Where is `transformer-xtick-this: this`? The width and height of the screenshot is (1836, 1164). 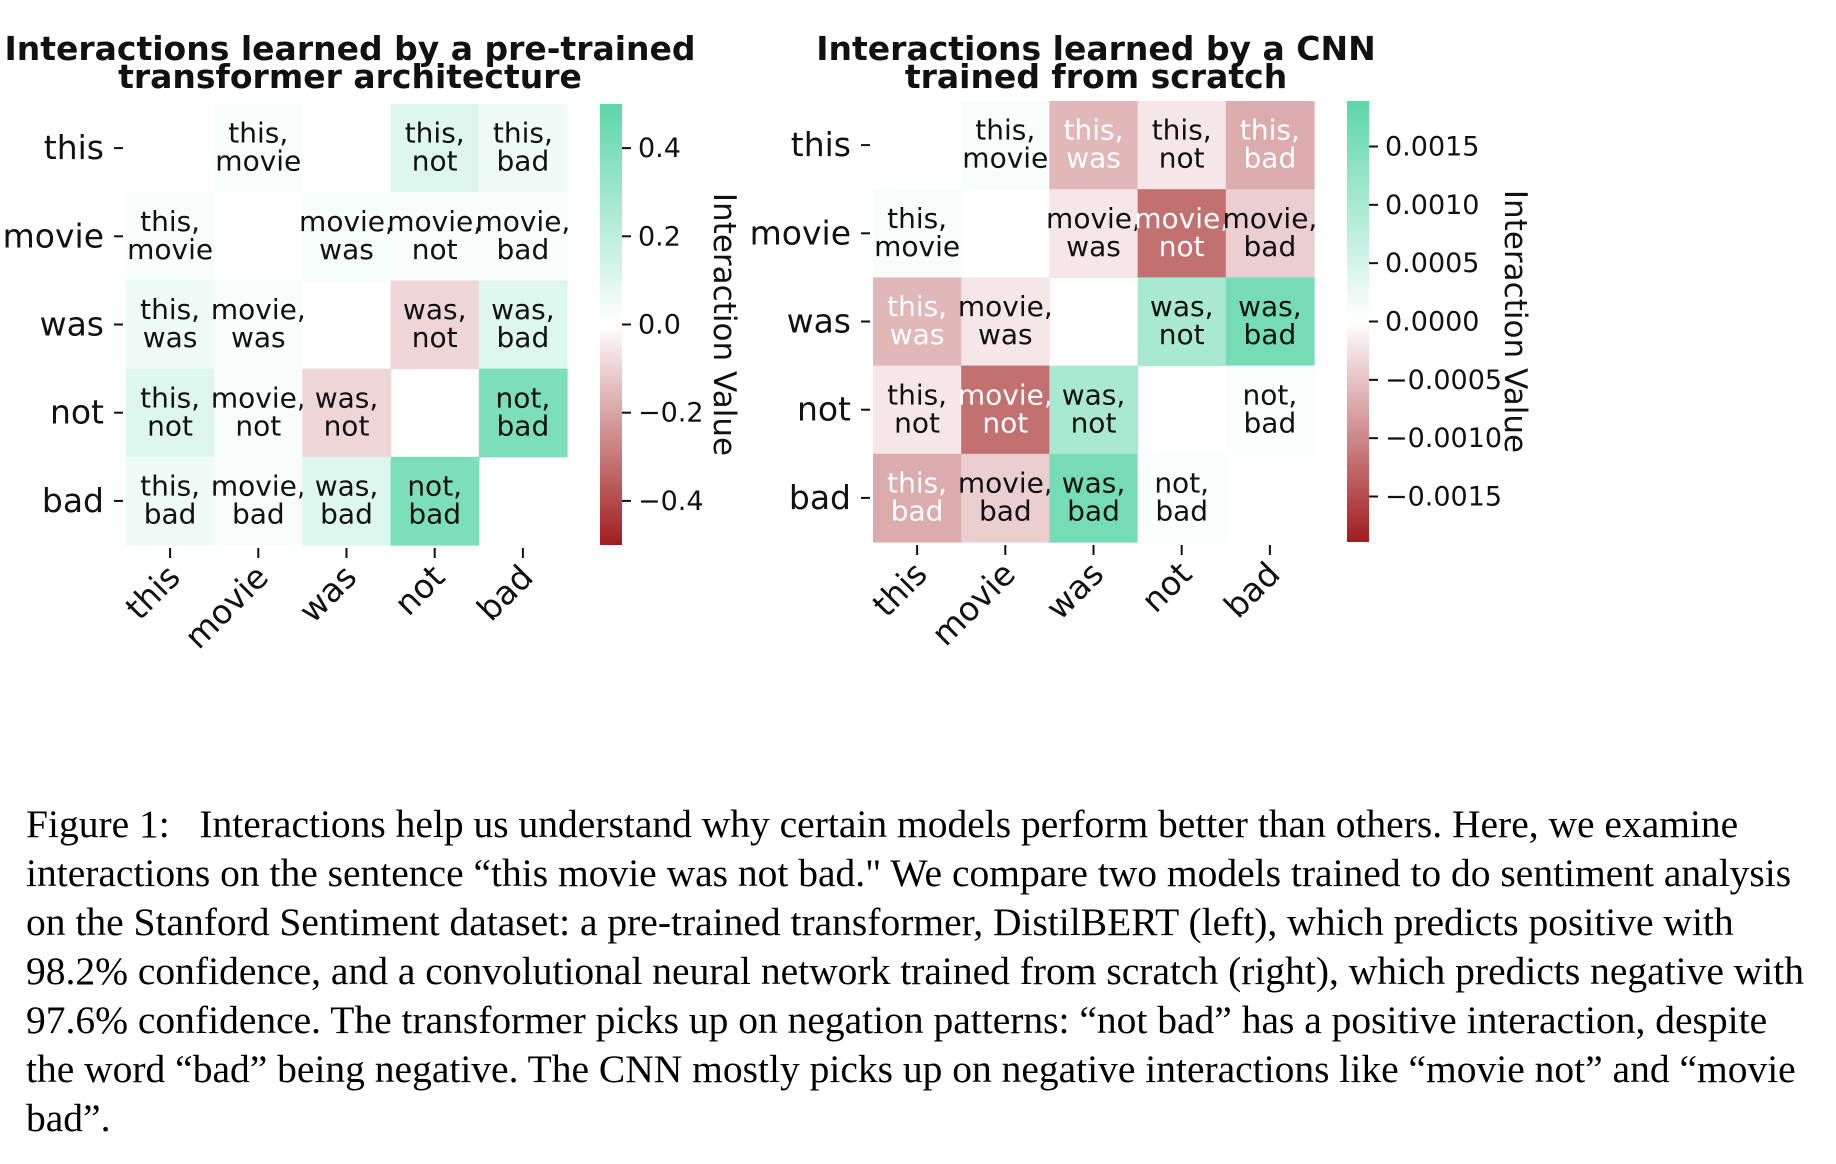
transformer-xtick-this: this is located at coordinates (153, 592).